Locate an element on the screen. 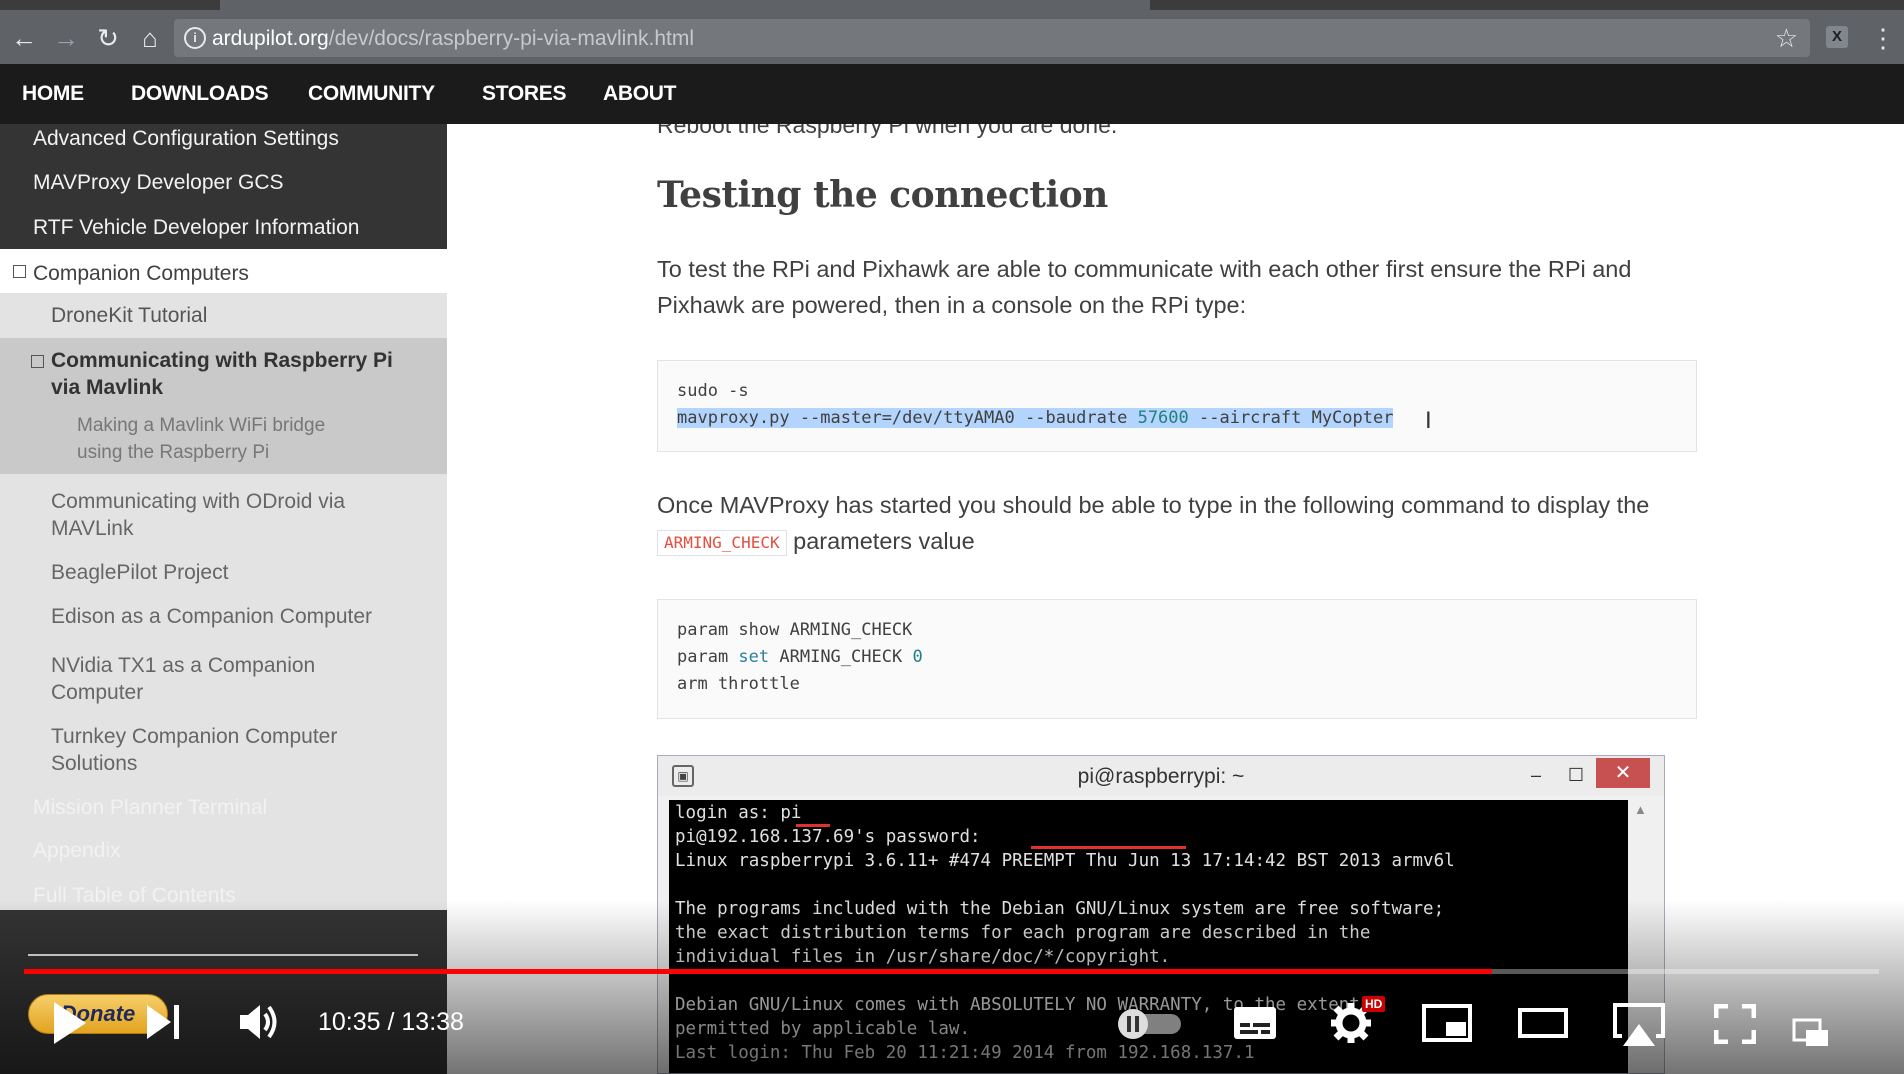  sidebar-item-label: Edison as a Companion Computer is located at coordinates (212, 616).